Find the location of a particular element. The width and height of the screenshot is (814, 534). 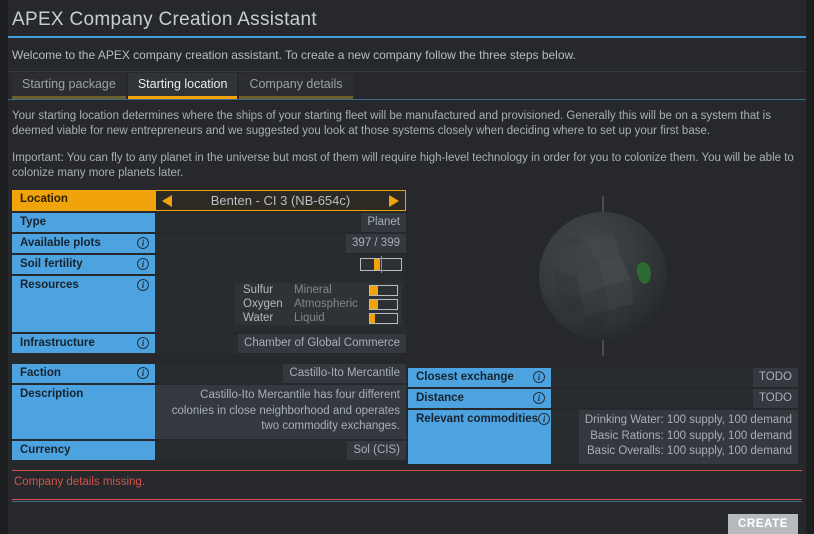

value-type: Planet is located at coordinates (383, 222).